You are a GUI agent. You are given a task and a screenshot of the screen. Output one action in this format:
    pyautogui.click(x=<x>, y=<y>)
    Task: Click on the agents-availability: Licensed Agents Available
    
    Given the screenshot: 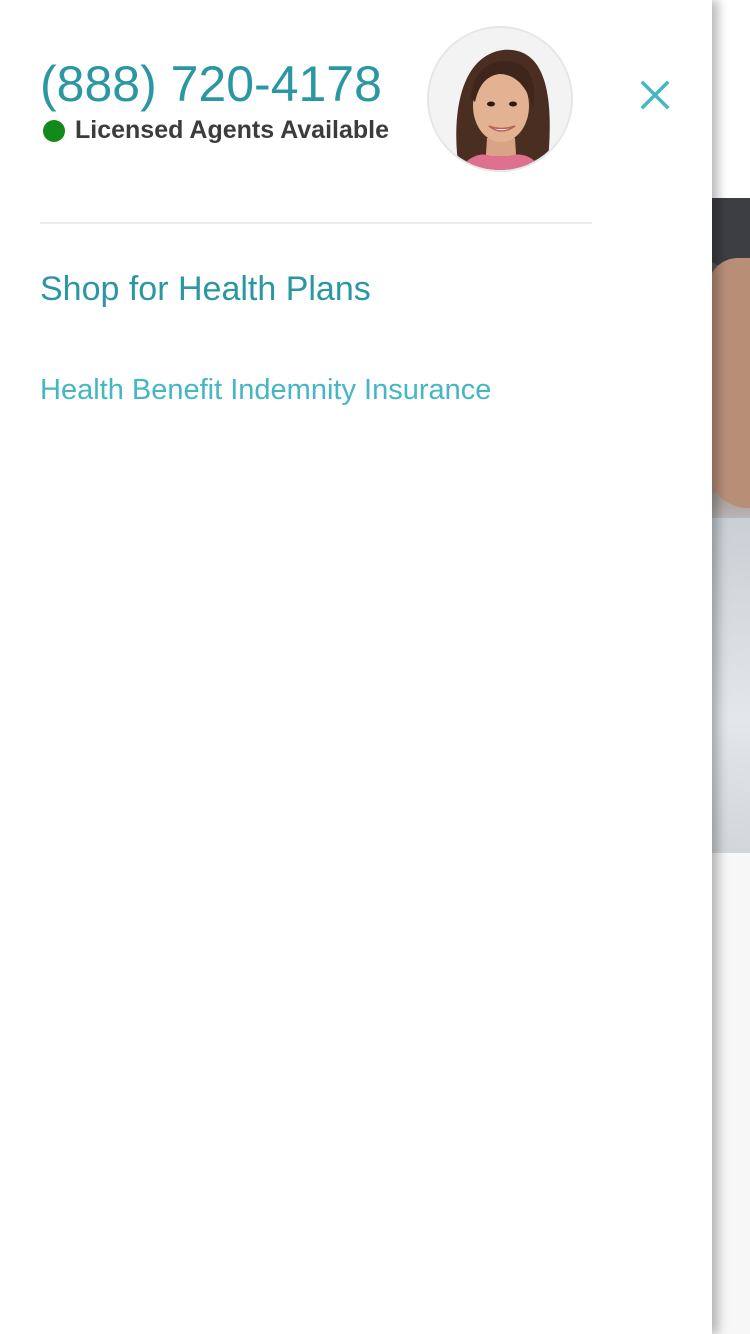 What is the action you would take?
    pyautogui.click(x=216, y=130)
    